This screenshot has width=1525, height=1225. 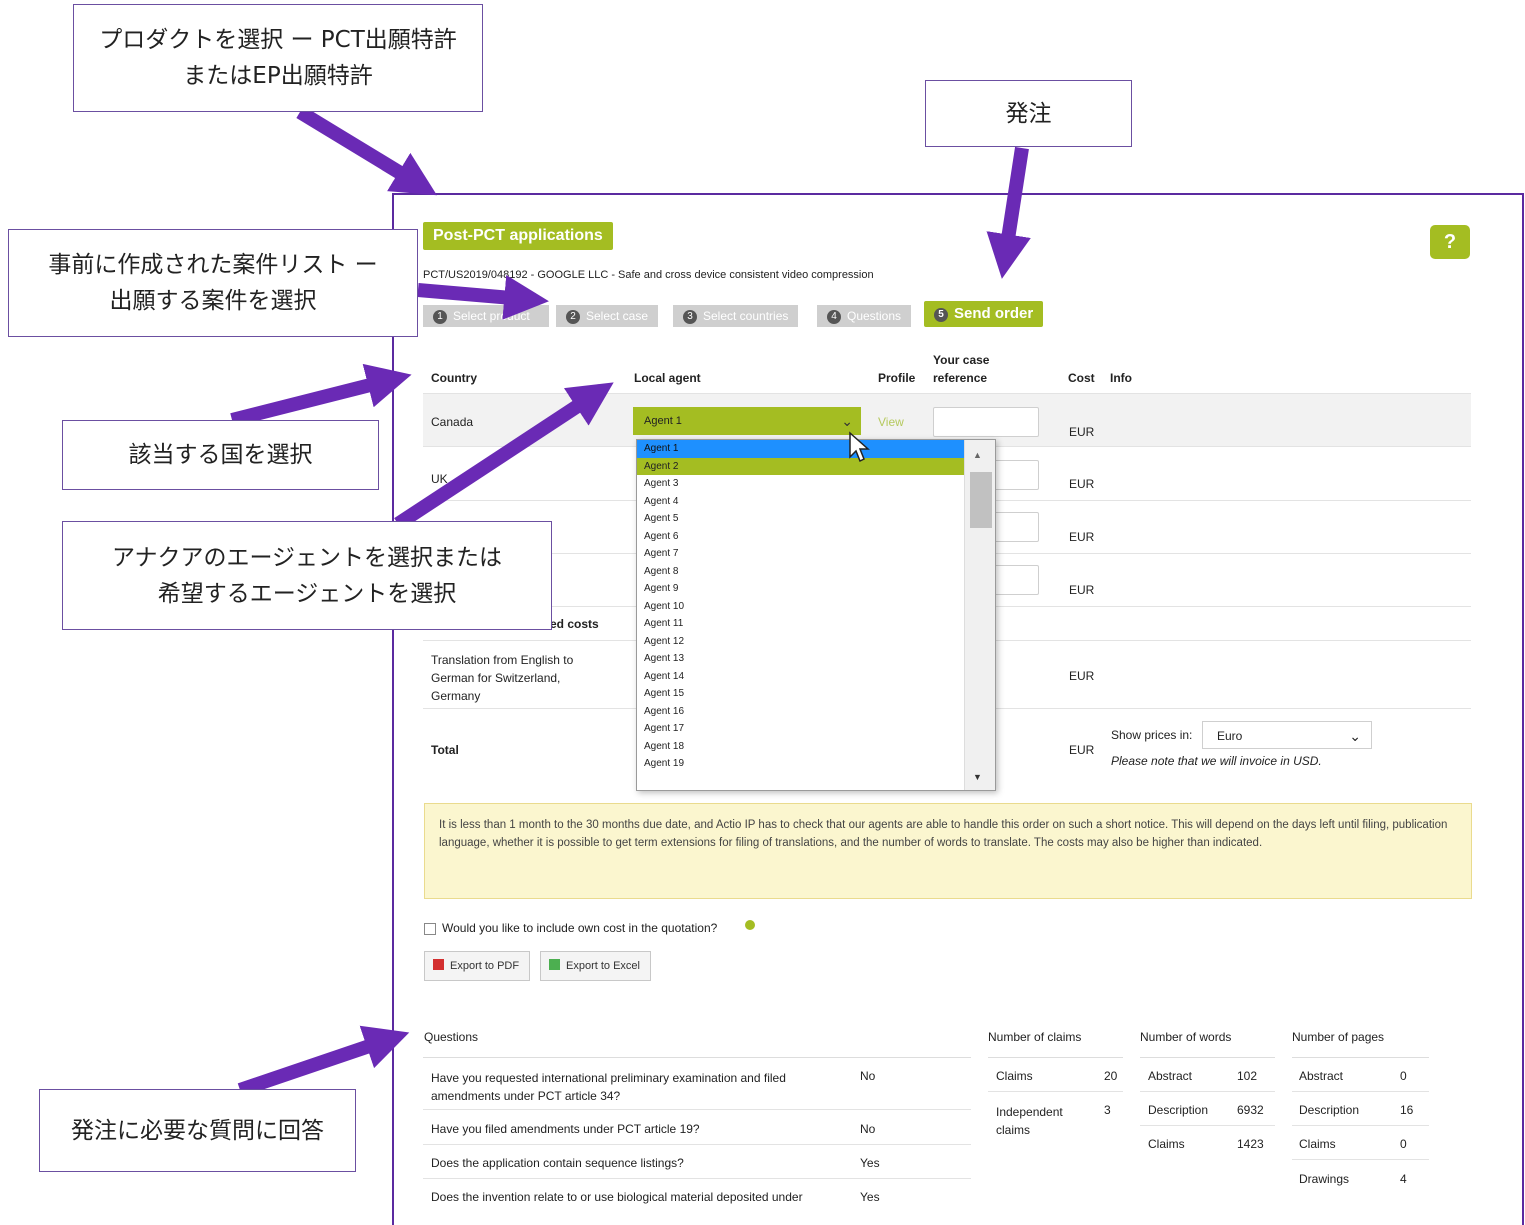 I want to click on currency-select-value: Euro, so click(x=1230, y=736).